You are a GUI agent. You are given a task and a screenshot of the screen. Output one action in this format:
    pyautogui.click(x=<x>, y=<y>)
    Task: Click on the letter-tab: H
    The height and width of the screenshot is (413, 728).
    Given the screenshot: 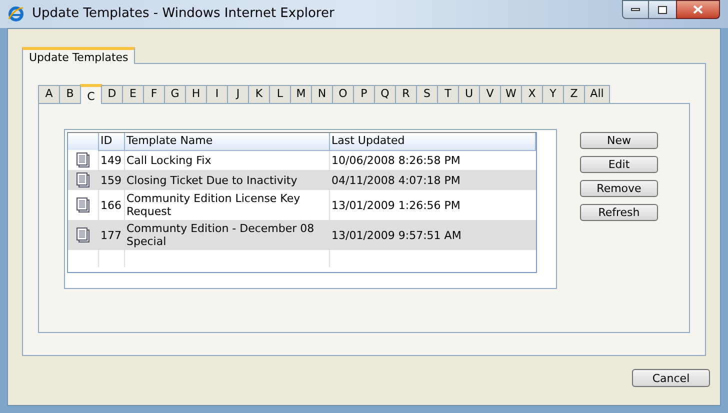 What is the action you would take?
    pyautogui.click(x=196, y=94)
    